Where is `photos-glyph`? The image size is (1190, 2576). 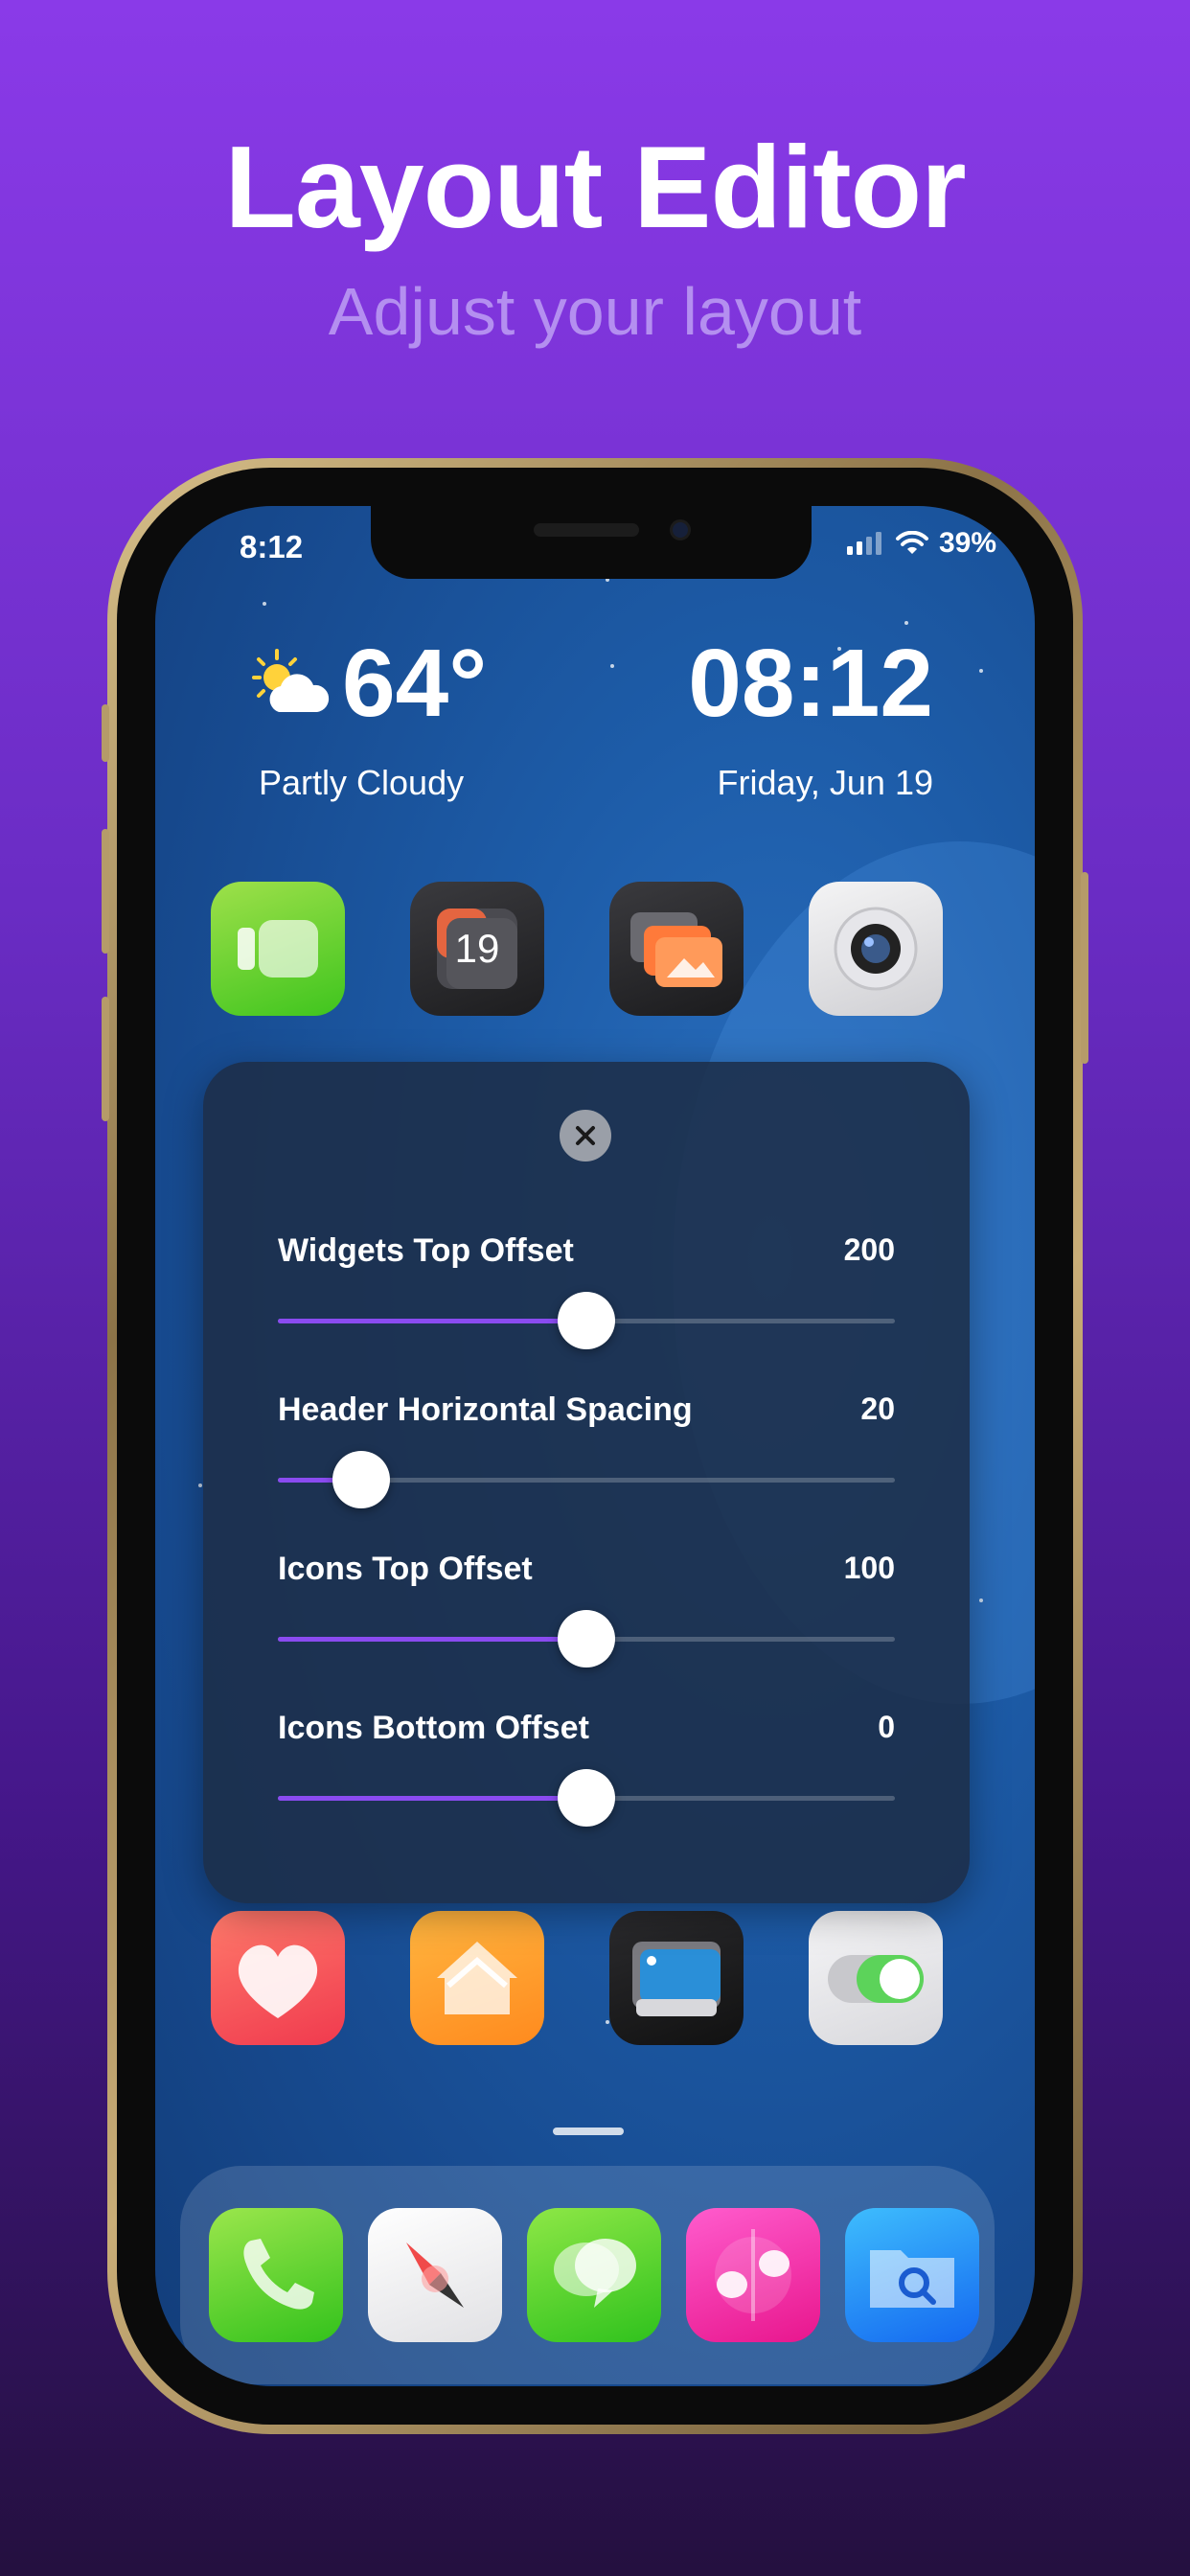
photos-glyph is located at coordinates (676, 949).